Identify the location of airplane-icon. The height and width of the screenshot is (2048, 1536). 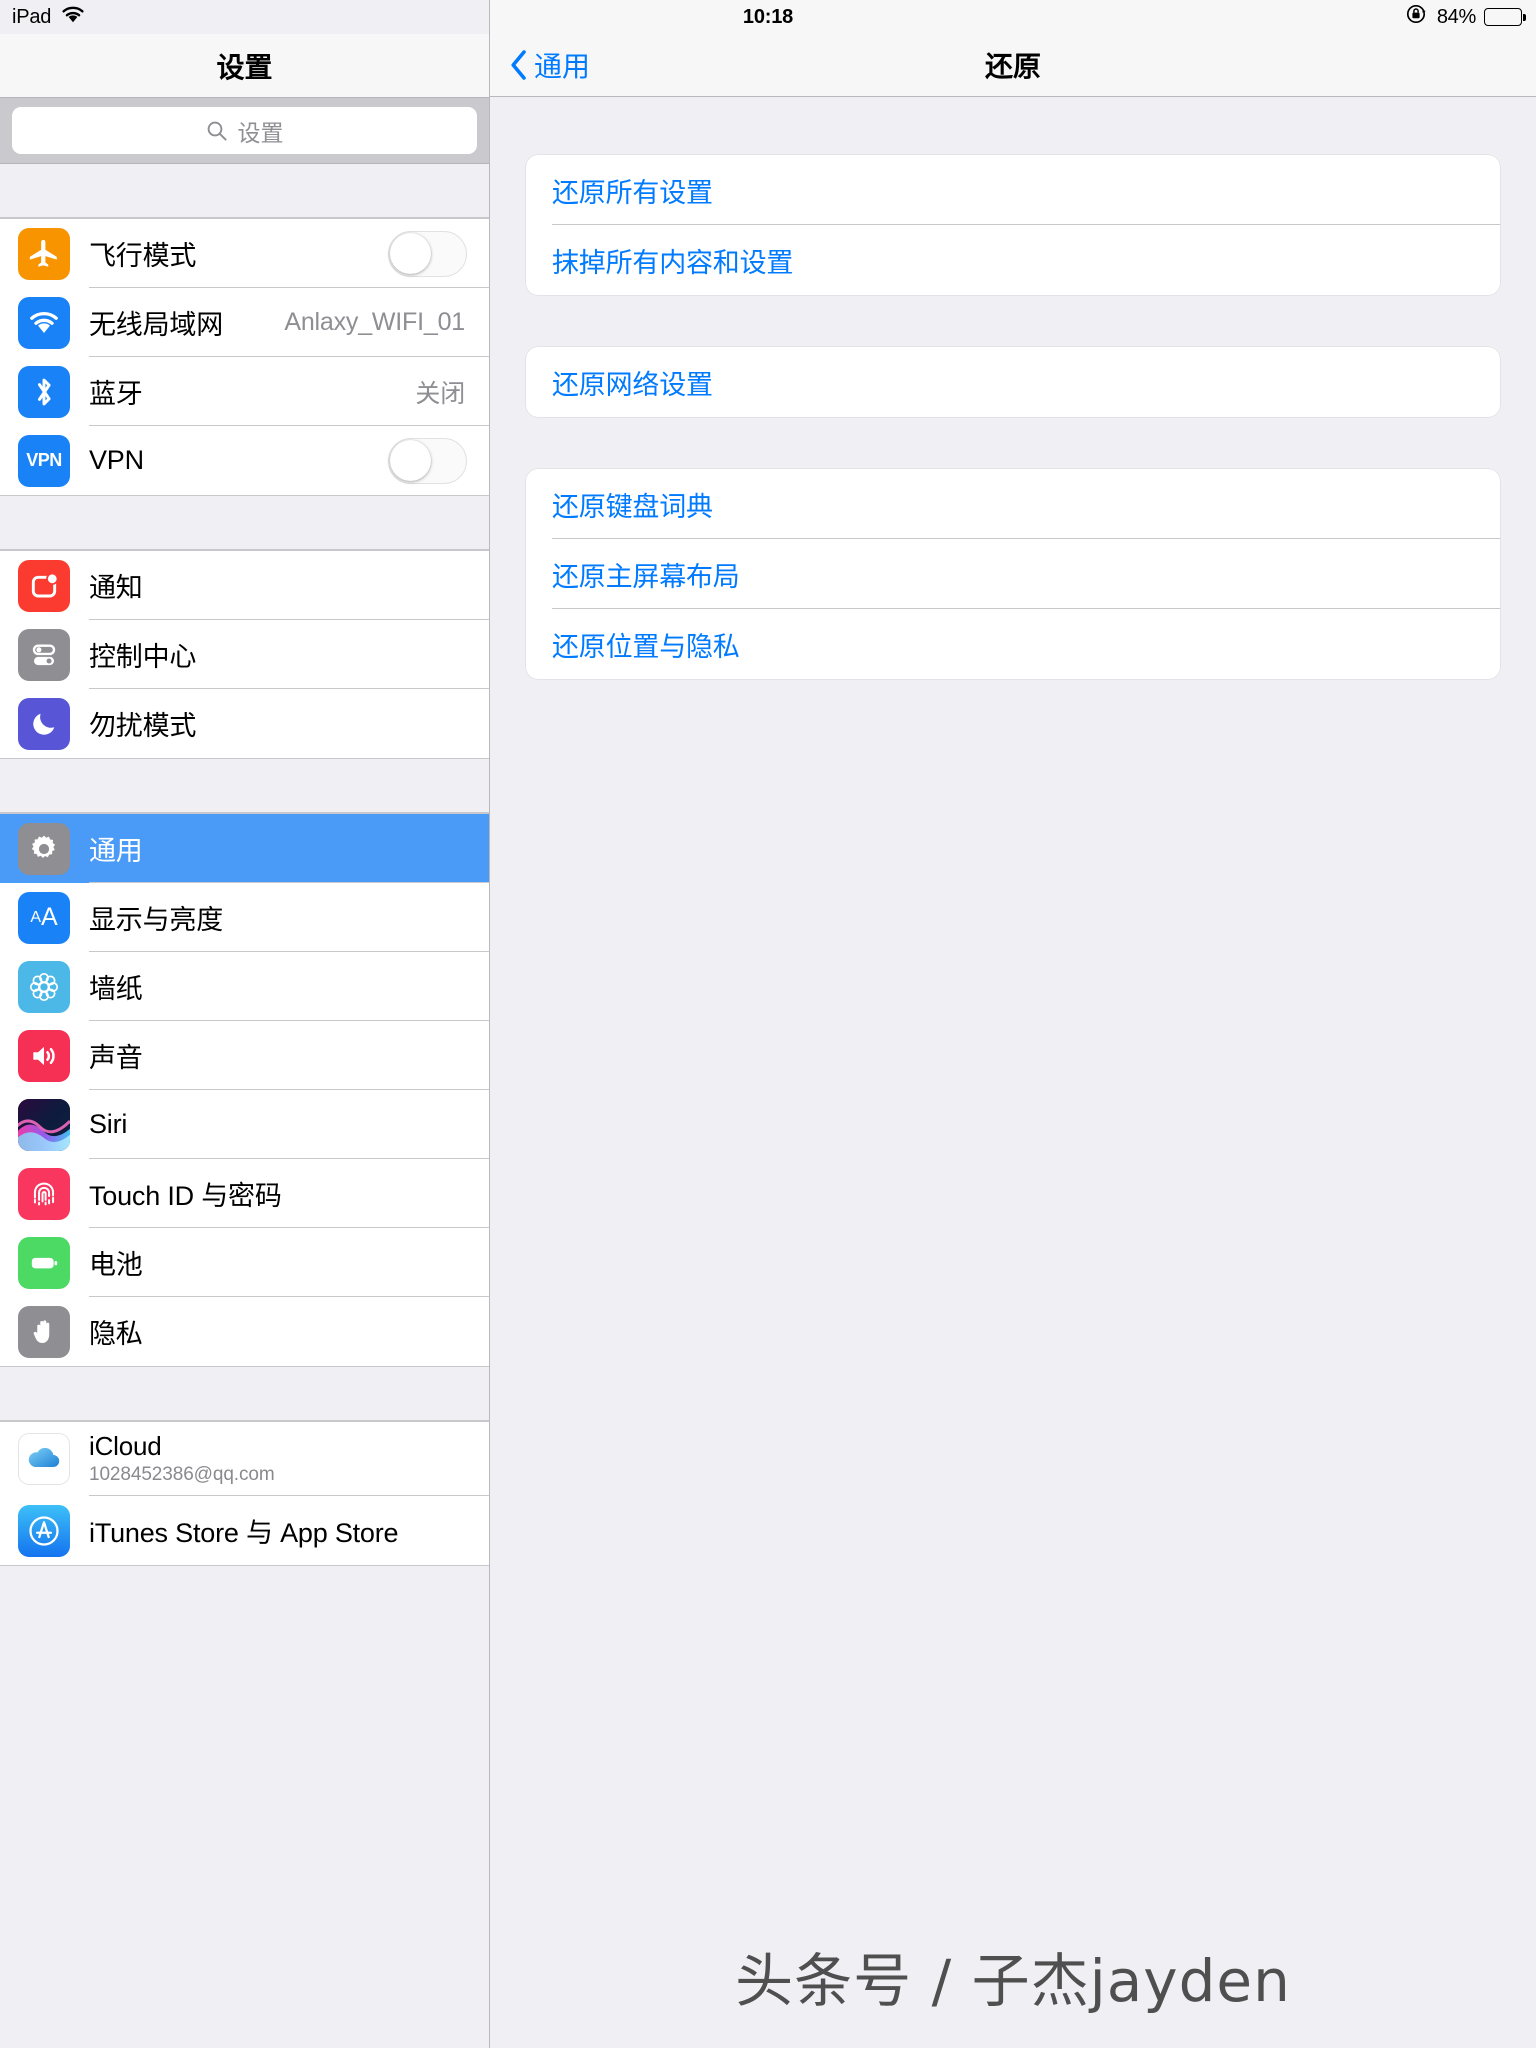
(44, 253).